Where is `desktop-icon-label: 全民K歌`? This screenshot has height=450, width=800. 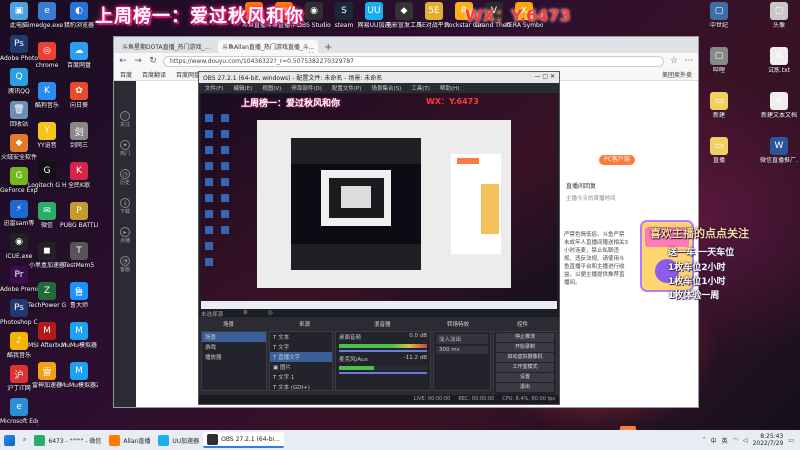 desktop-icon-label: 全民K歌 is located at coordinates (79, 185).